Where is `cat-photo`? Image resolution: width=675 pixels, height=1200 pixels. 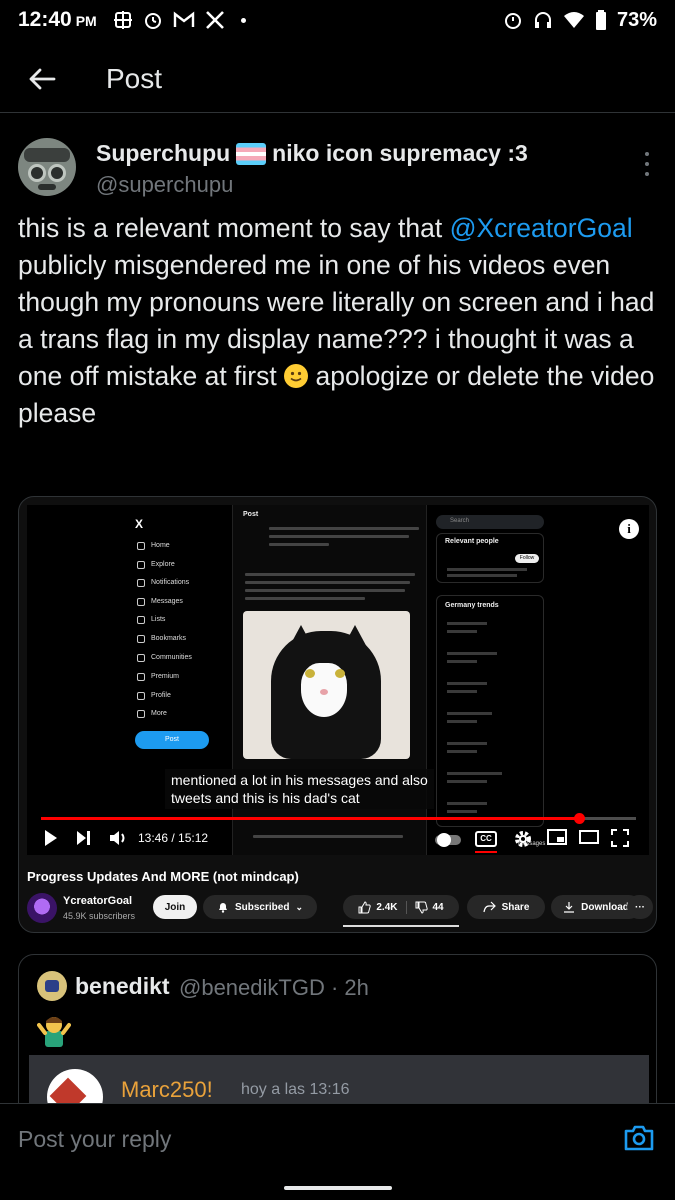 cat-photo is located at coordinates (326, 685).